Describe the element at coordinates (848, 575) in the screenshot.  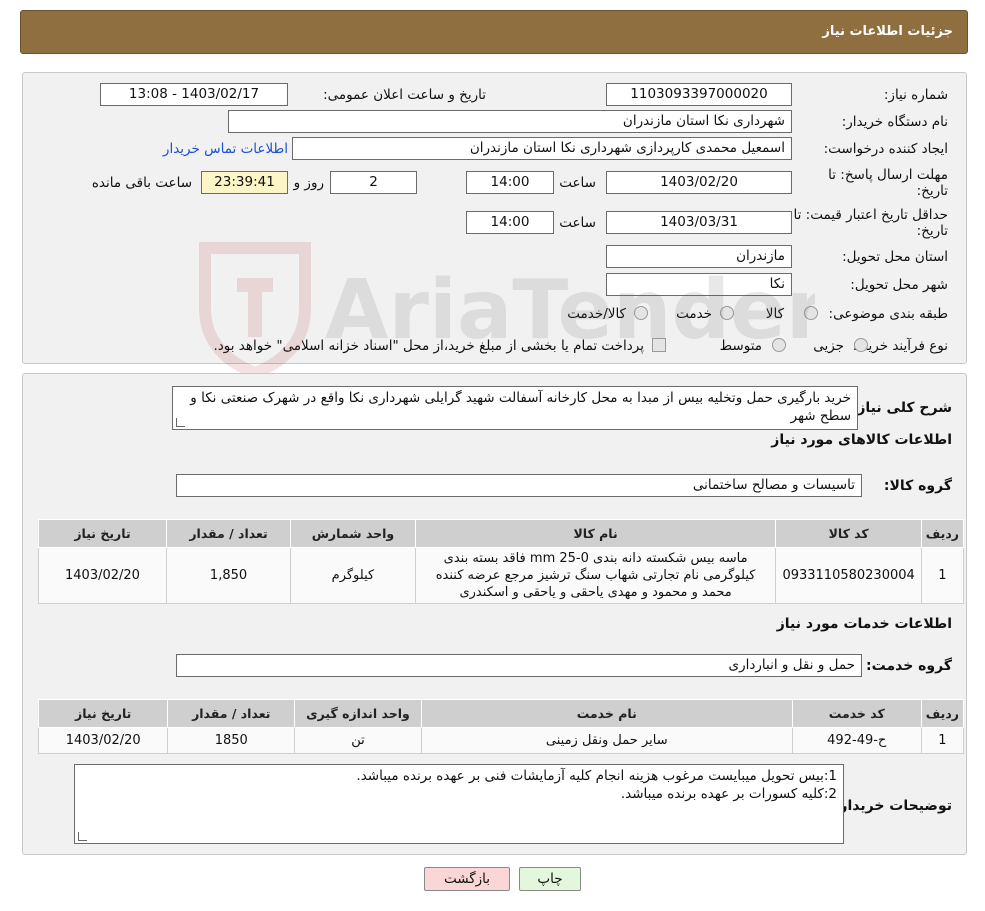
I see `goods-cell-code: 0933110580230004` at that location.